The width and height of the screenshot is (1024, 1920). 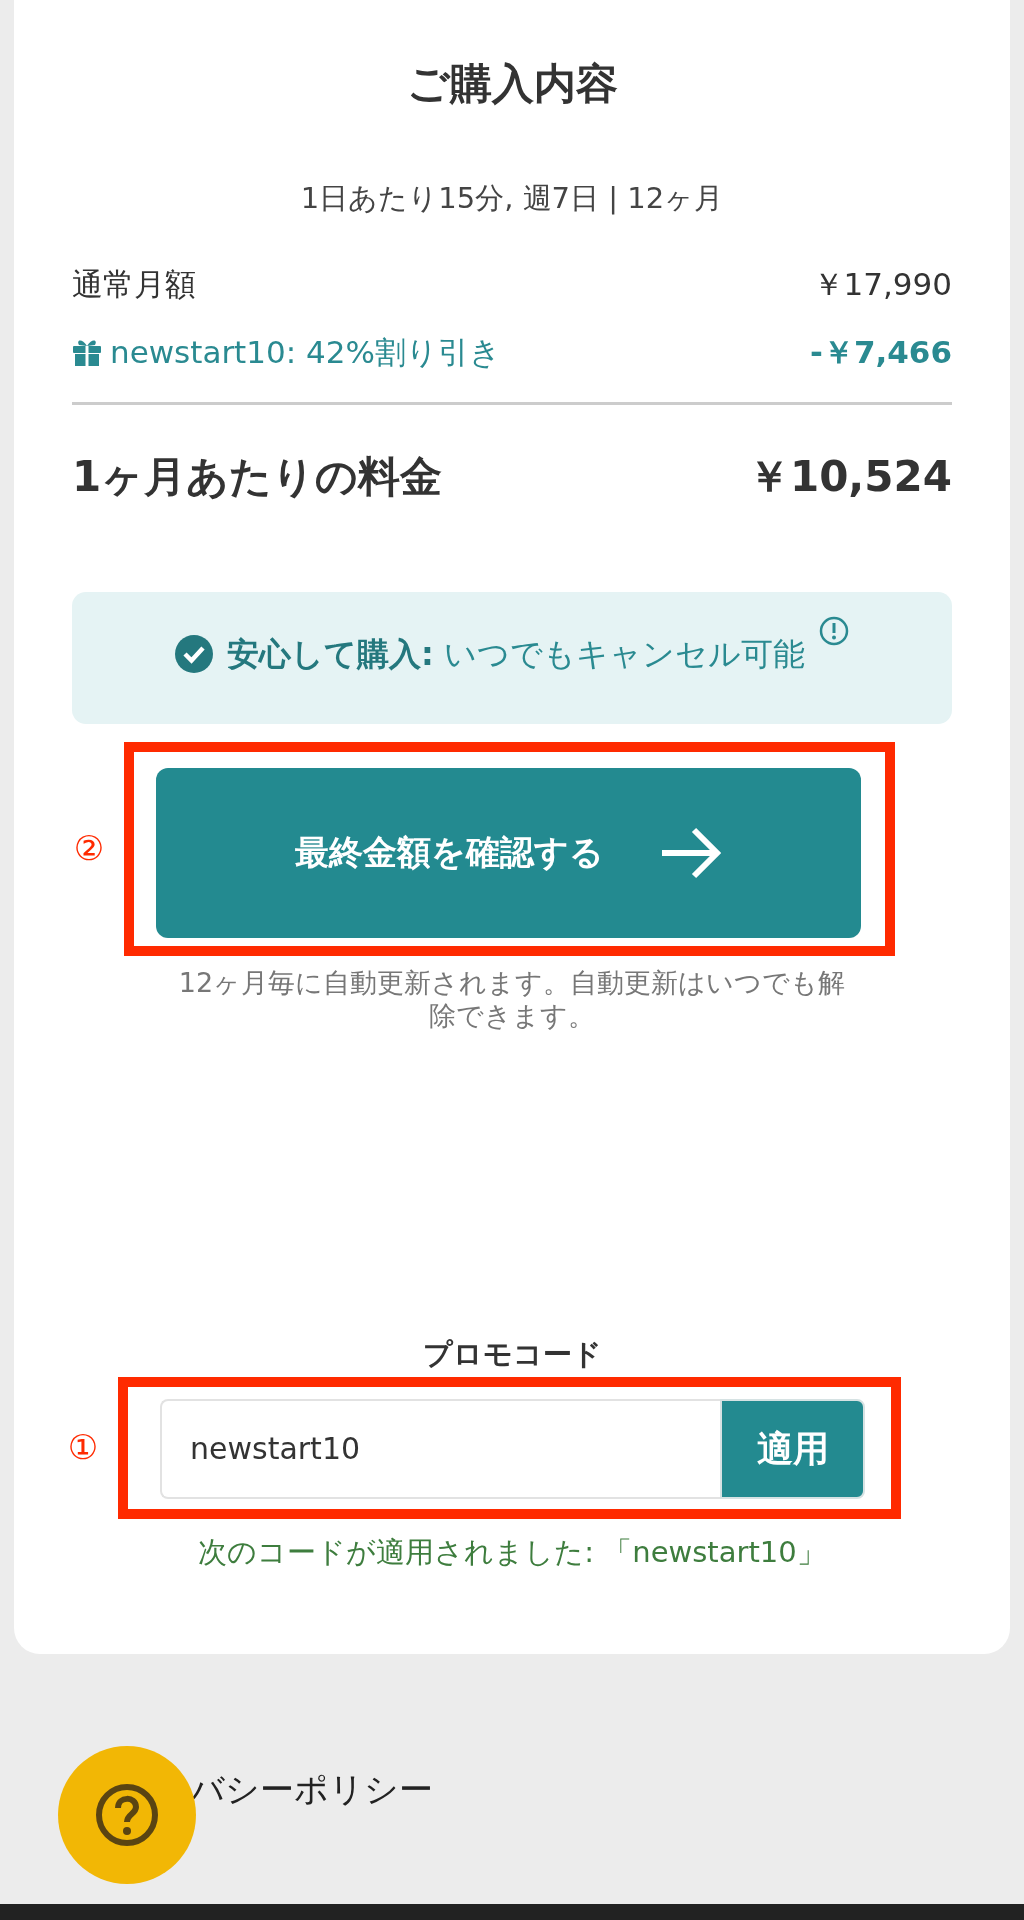 I want to click on promo-label: プロモコード, so click(x=512, y=1354).